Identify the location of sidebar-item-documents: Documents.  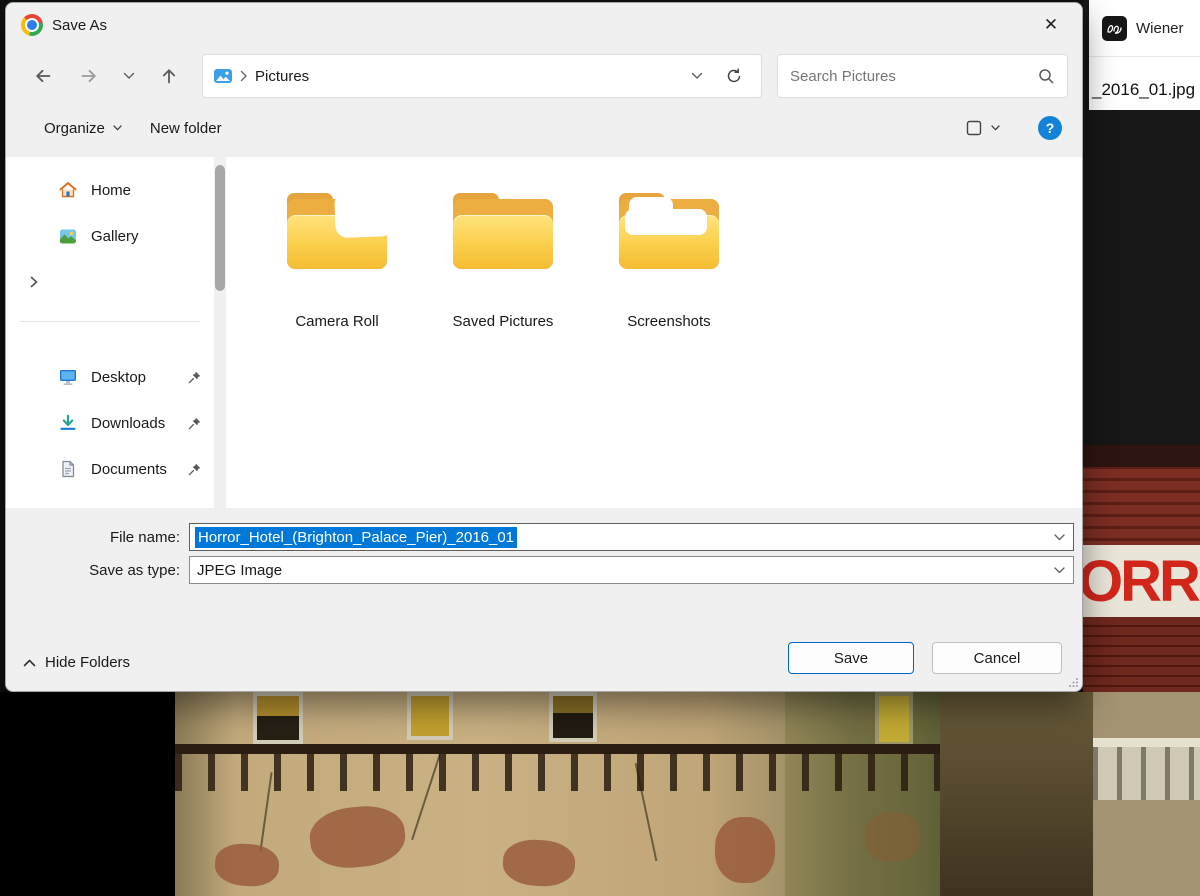
(110, 469).